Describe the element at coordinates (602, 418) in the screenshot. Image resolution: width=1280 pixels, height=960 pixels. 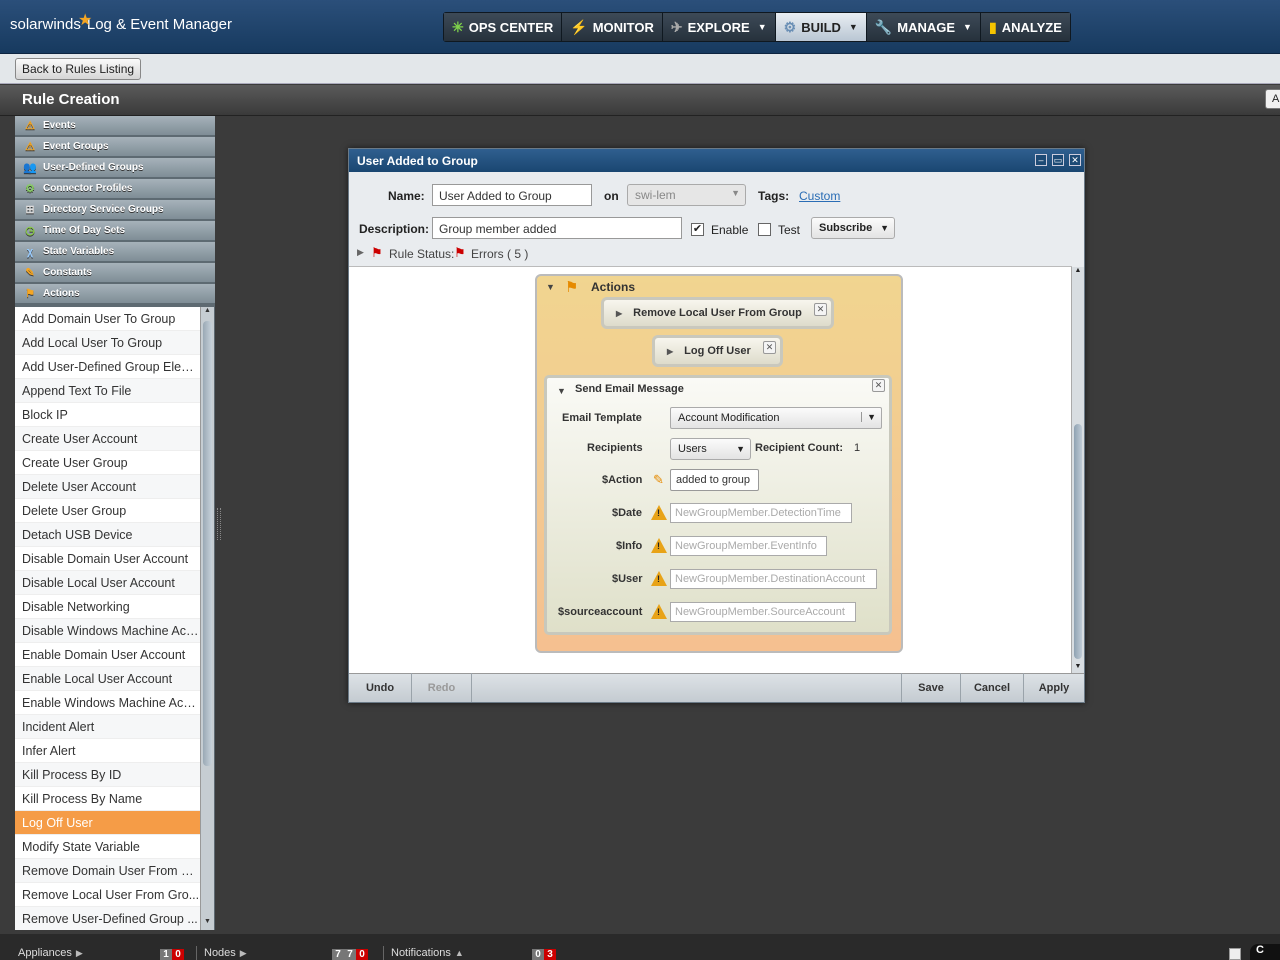
I see `email-template-label: Email Template` at that location.